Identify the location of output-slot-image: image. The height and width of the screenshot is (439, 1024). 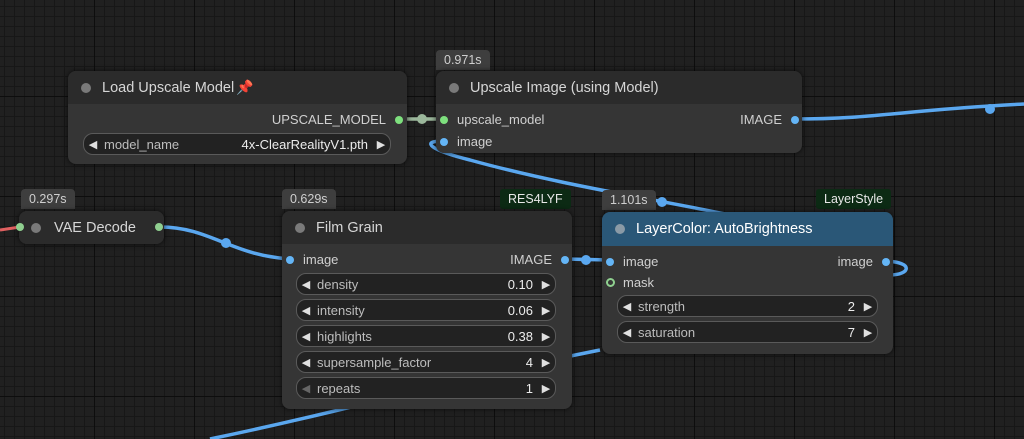
(864, 262).